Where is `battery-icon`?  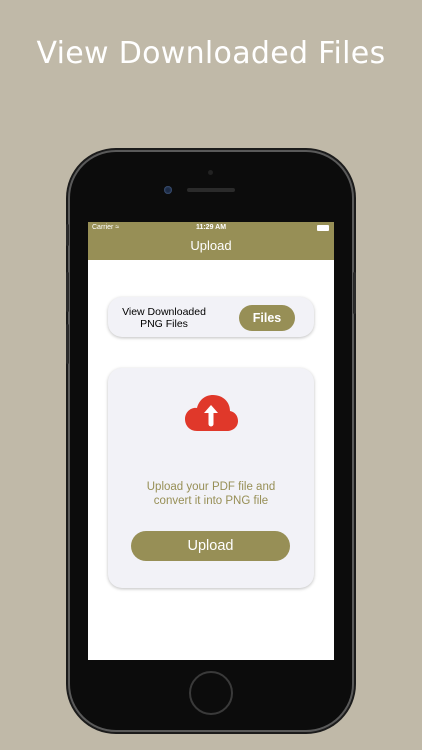
battery-icon is located at coordinates (323, 228).